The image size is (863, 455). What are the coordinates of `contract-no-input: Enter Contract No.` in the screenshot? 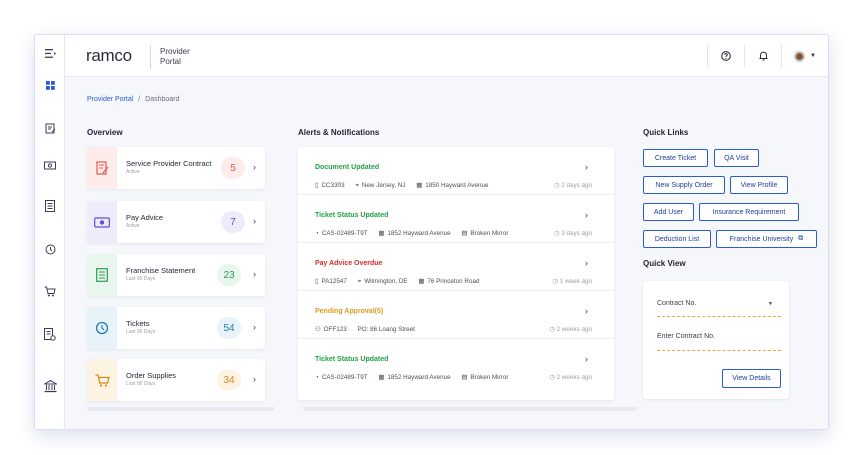 It's located at (719, 340).